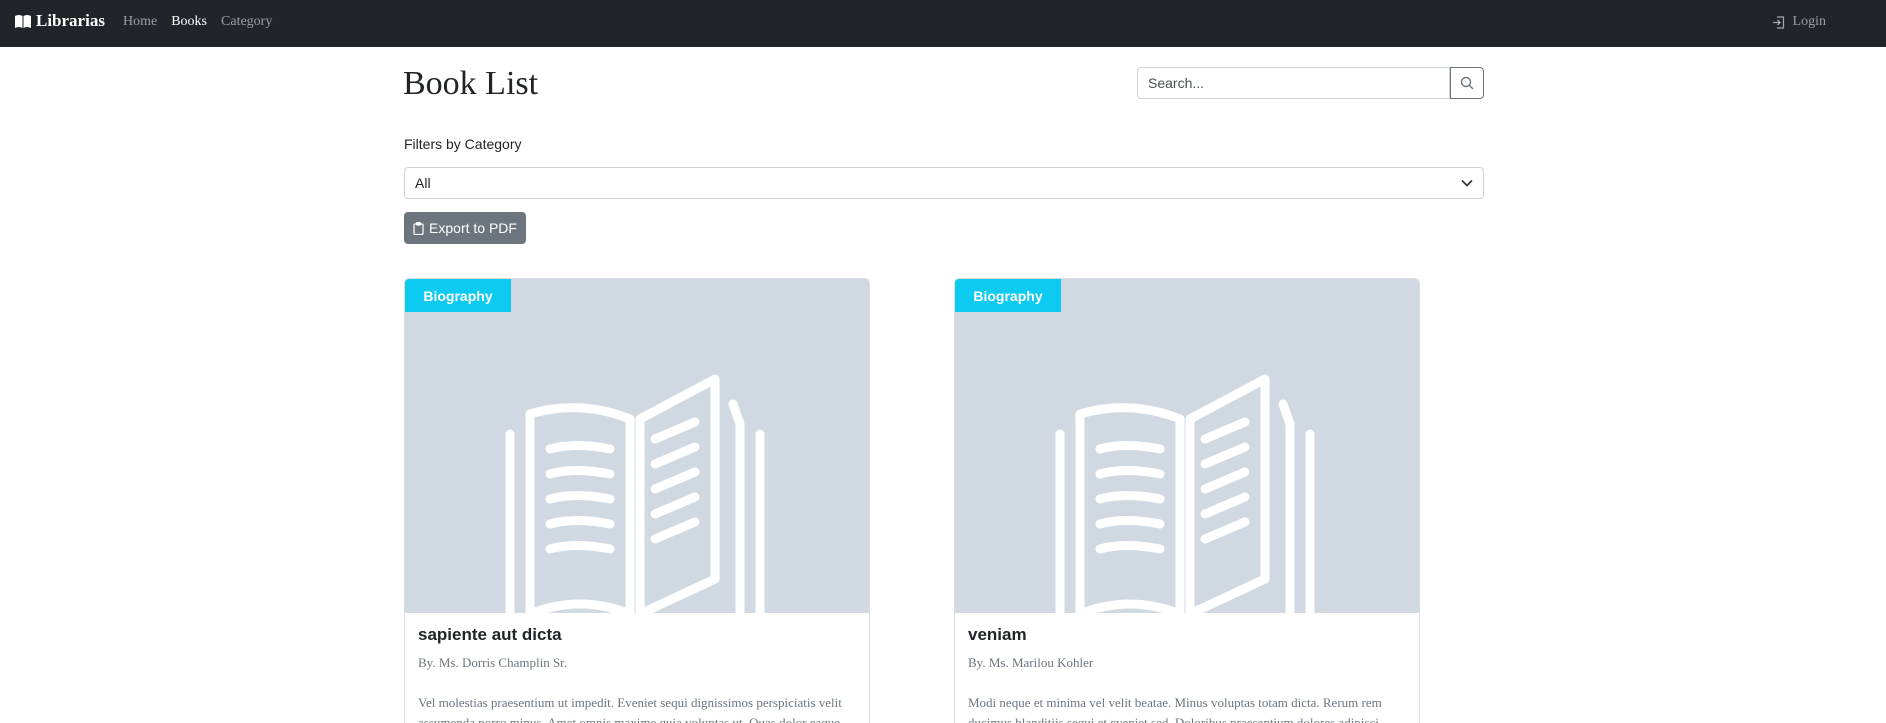 This screenshot has width=1886, height=723. What do you see at coordinates (944, 183) in the screenshot?
I see `category-select: All` at bounding box center [944, 183].